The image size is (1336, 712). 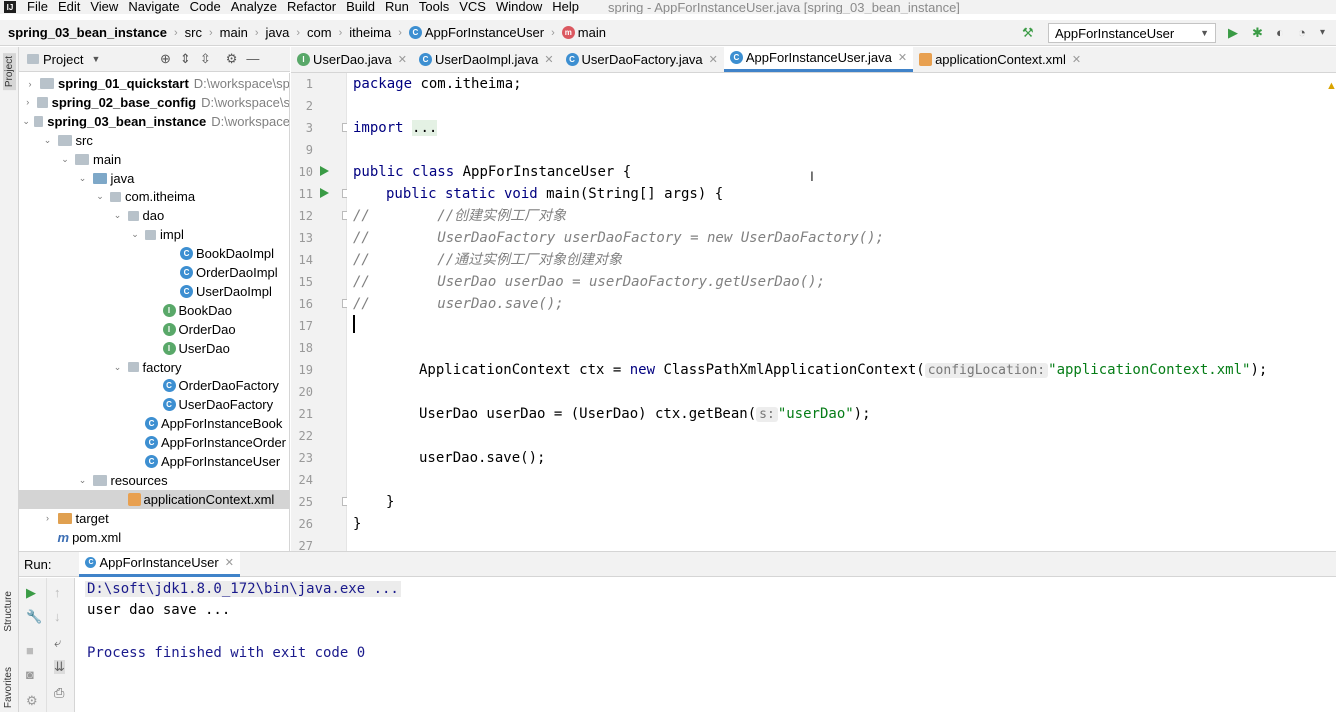 What do you see at coordinates (154, 348) in the screenshot?
I see `tree-item: I UserDao` at bounding box center [154, 348].